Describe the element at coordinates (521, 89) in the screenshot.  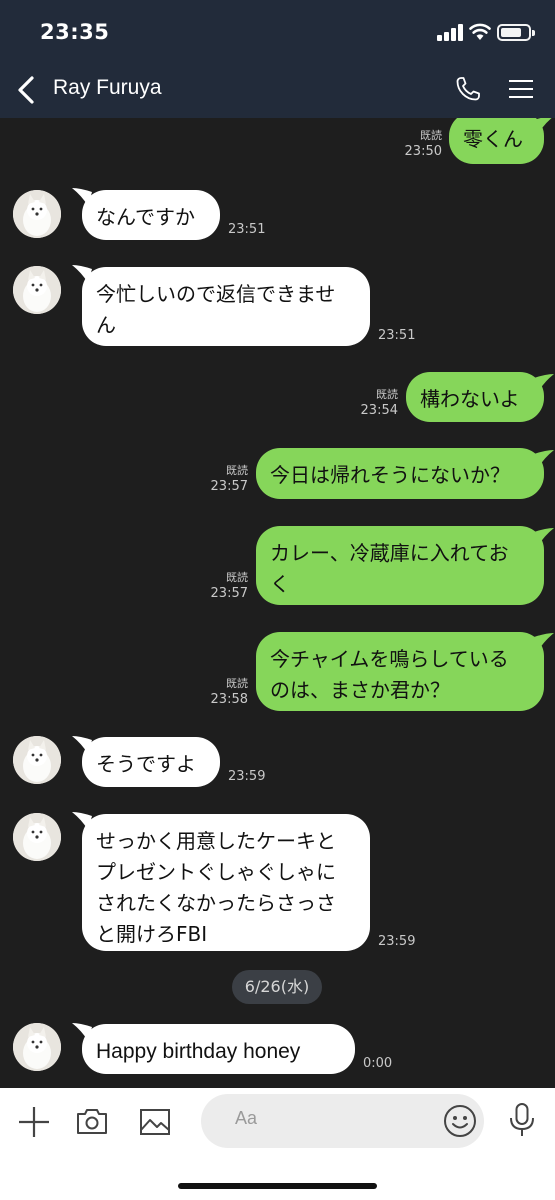
I see `menu-icon` at that location.